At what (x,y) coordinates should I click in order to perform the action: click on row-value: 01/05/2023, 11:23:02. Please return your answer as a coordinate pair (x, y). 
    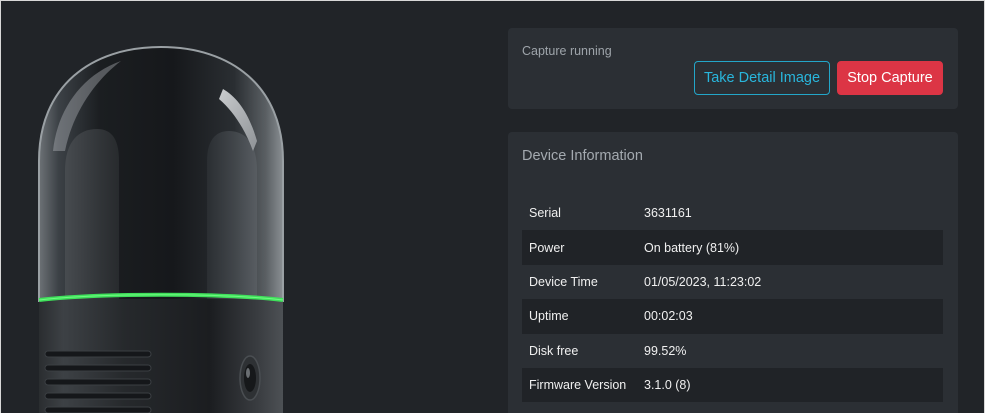
    Looking at the image, I should click on (703, 281).